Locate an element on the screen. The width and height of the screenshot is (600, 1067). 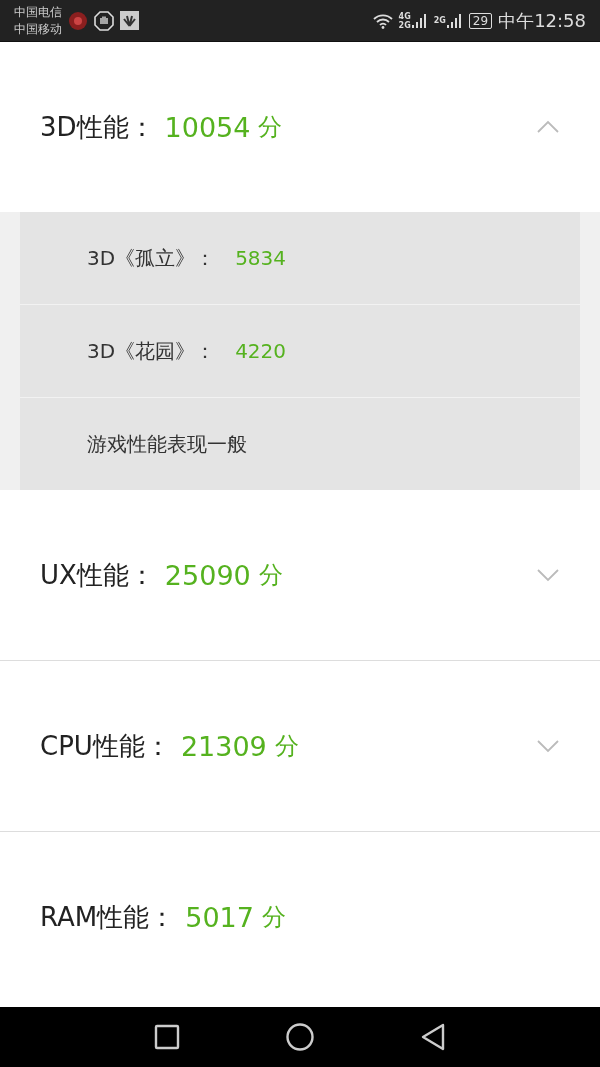
clock-time: 中午12:58 is located at coordinates (542, 20).